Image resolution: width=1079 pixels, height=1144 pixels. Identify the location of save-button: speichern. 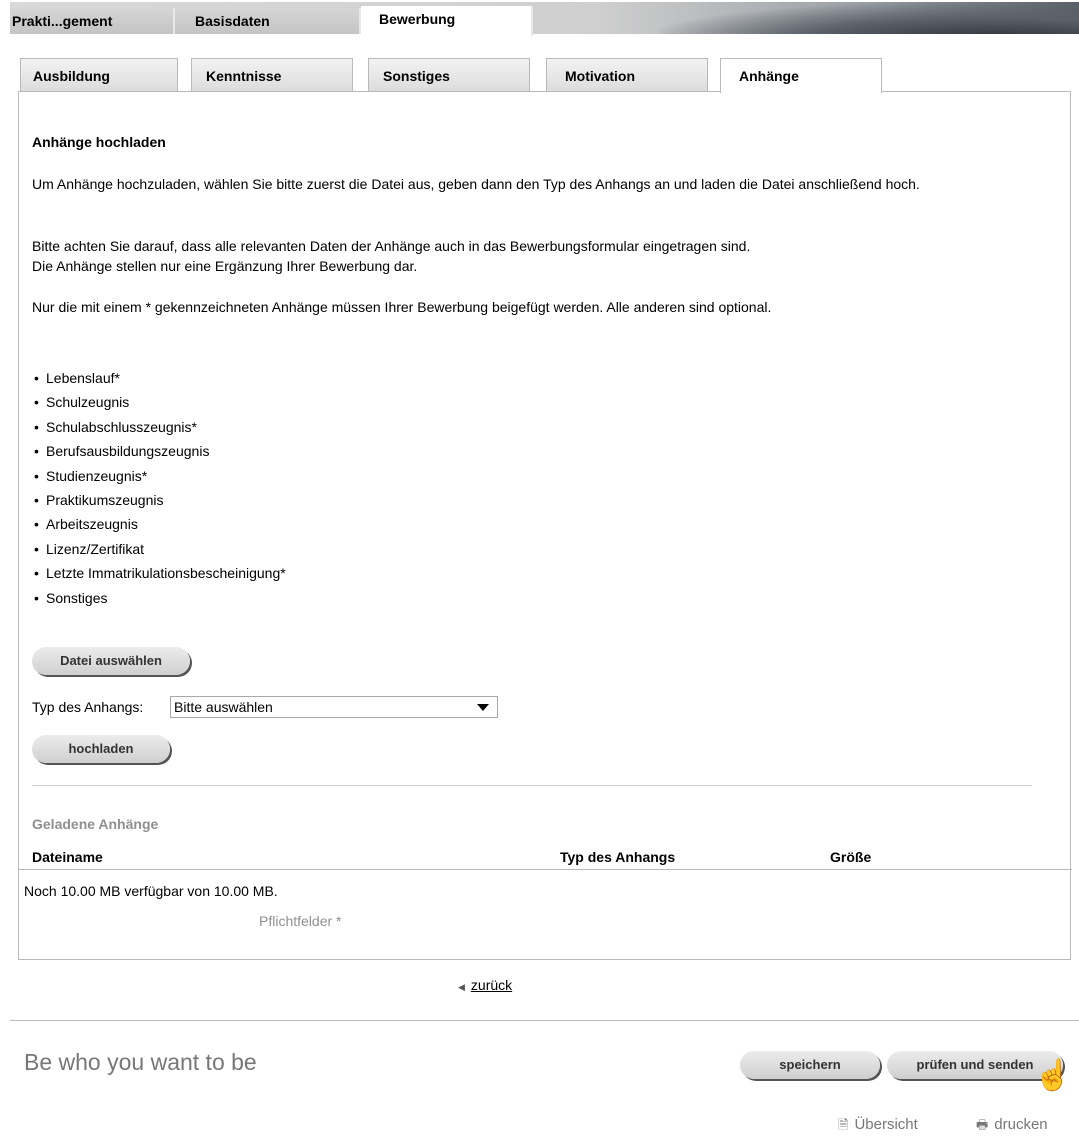
(810, 1065).